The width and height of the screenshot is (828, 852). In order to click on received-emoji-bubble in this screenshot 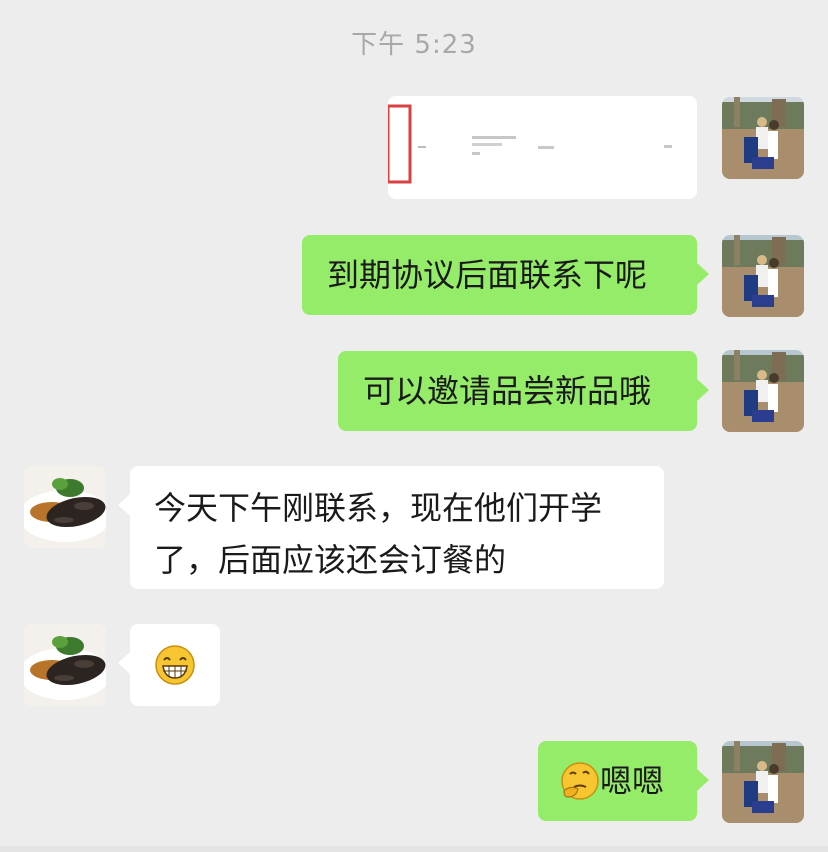, I will do `click(169, 665)`.